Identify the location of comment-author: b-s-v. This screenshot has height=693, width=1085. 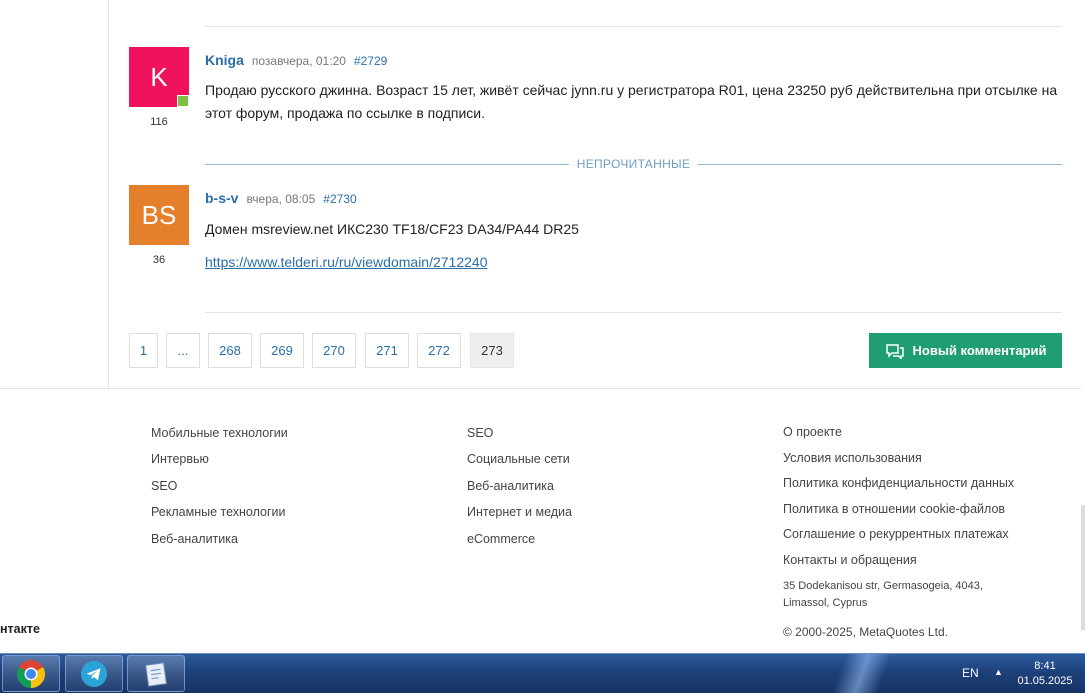
(221, 198).